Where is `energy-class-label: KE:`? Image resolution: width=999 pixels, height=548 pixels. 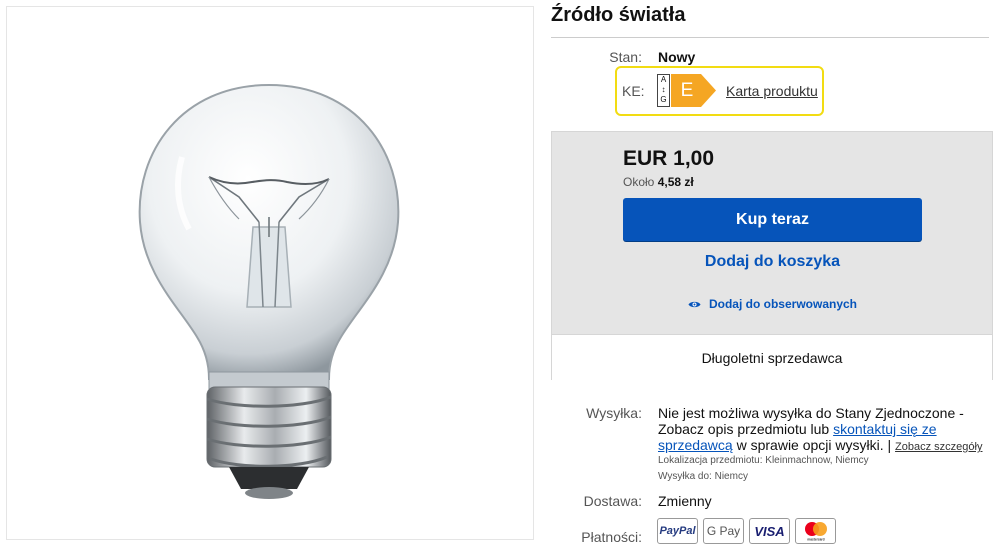 energy-class-label: KE: is located at coordinates (633, 91).